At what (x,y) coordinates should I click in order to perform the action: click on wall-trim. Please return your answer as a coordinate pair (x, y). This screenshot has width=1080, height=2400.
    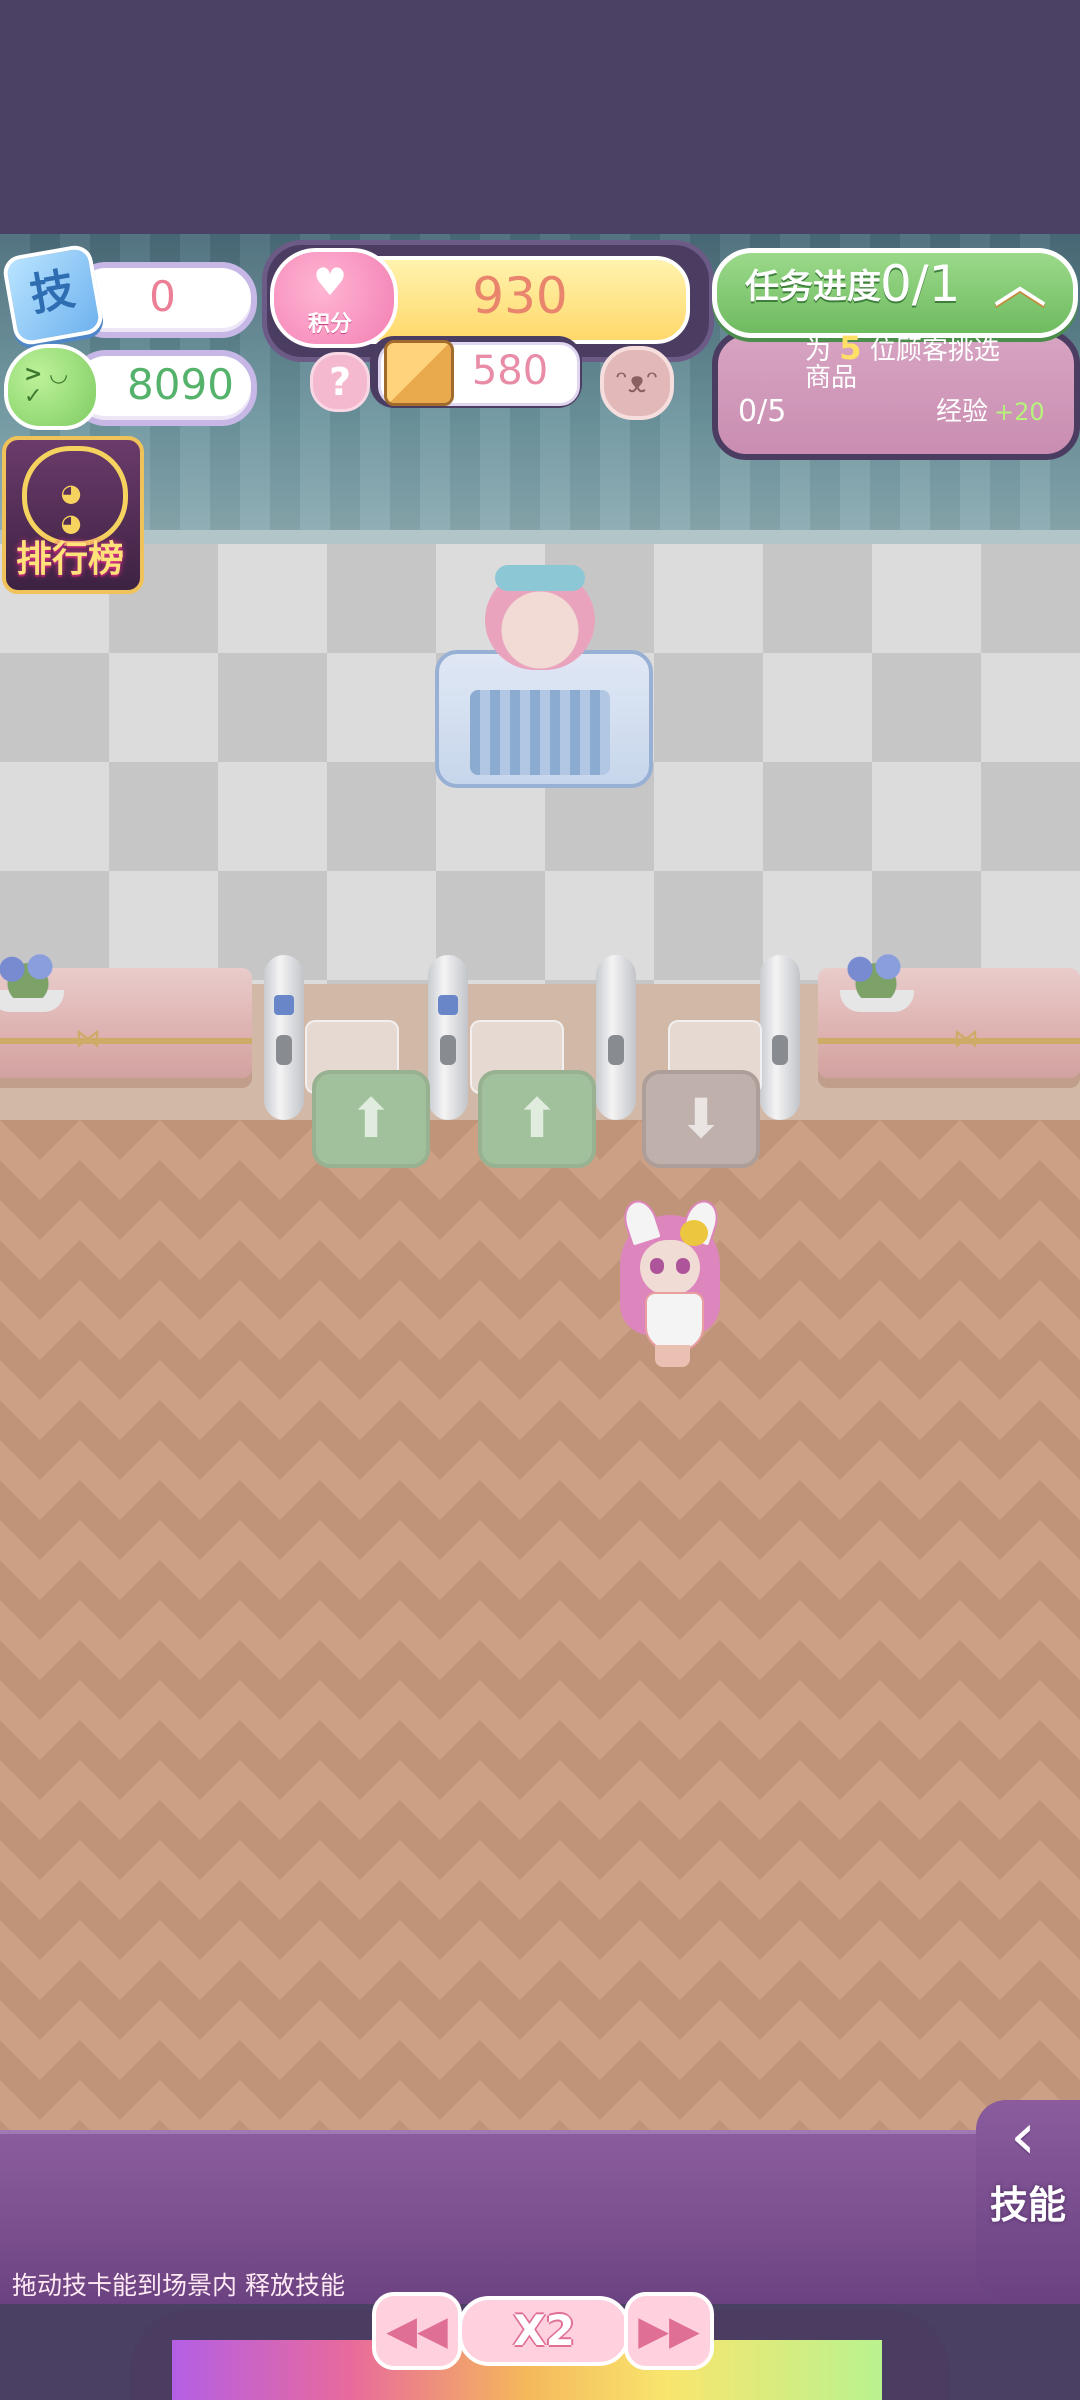
    Looking at the image, I should click on (540, 537).